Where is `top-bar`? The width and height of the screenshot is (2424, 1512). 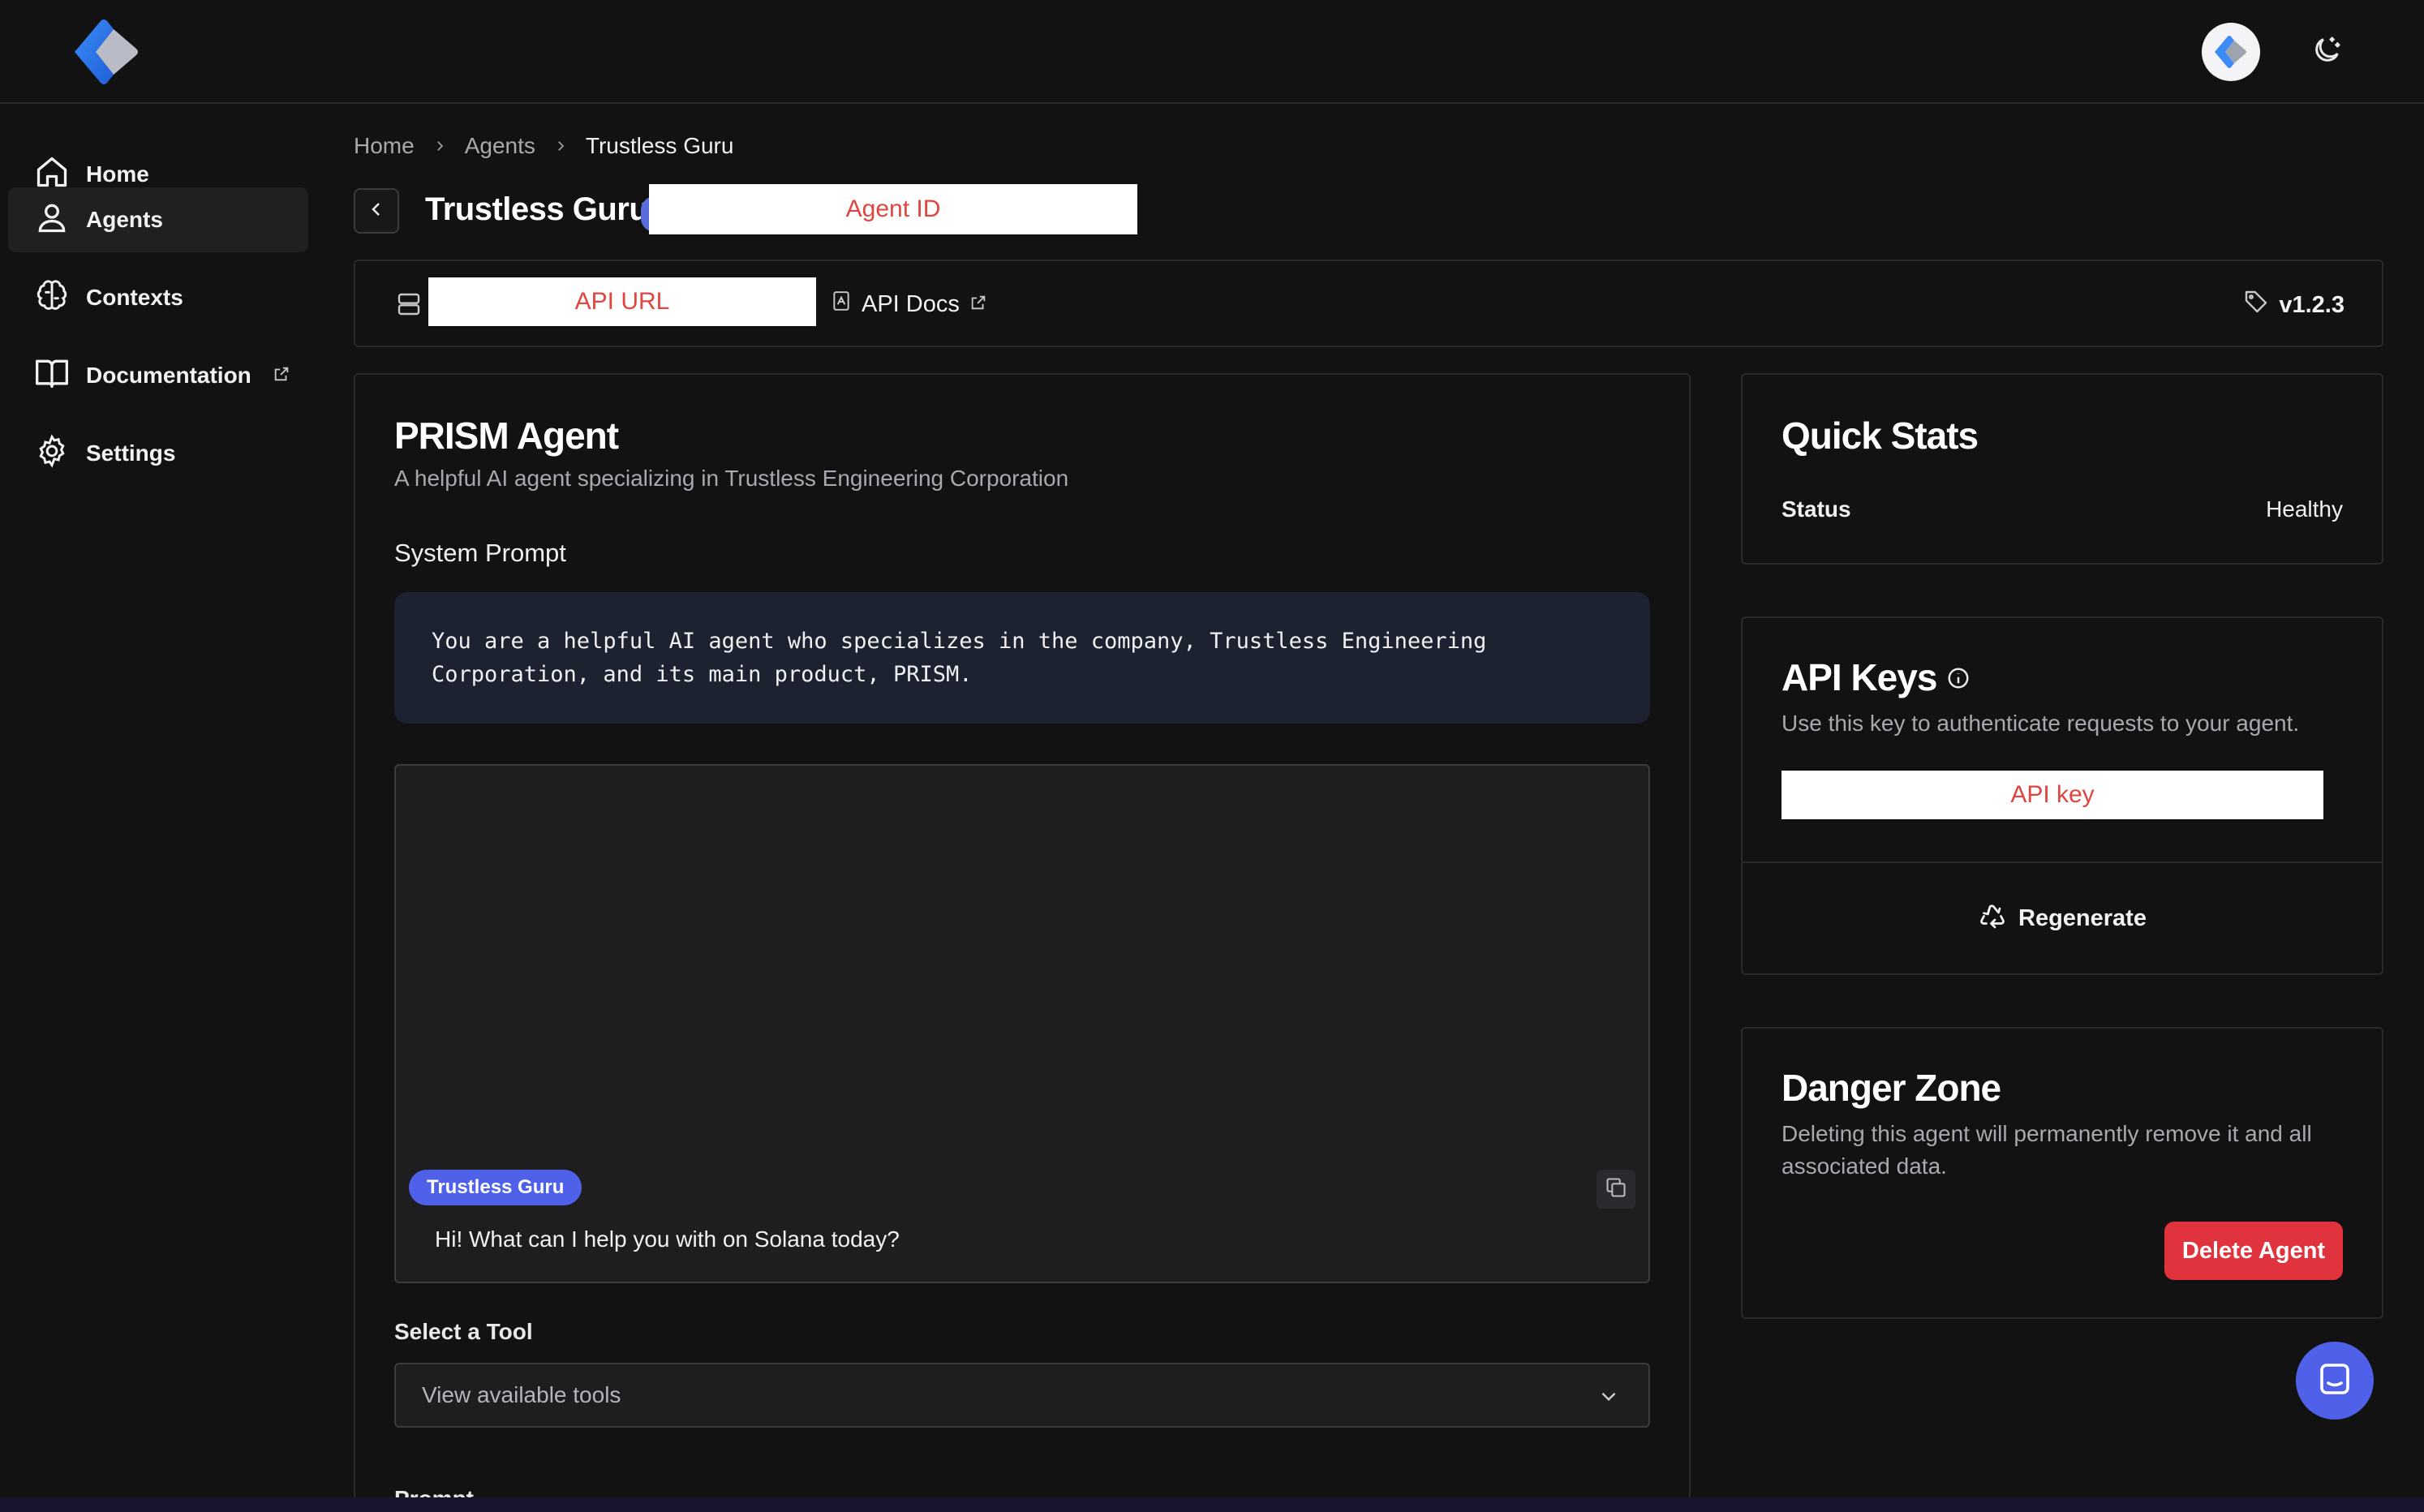 top-bar is located at coordinates (1212, 52).